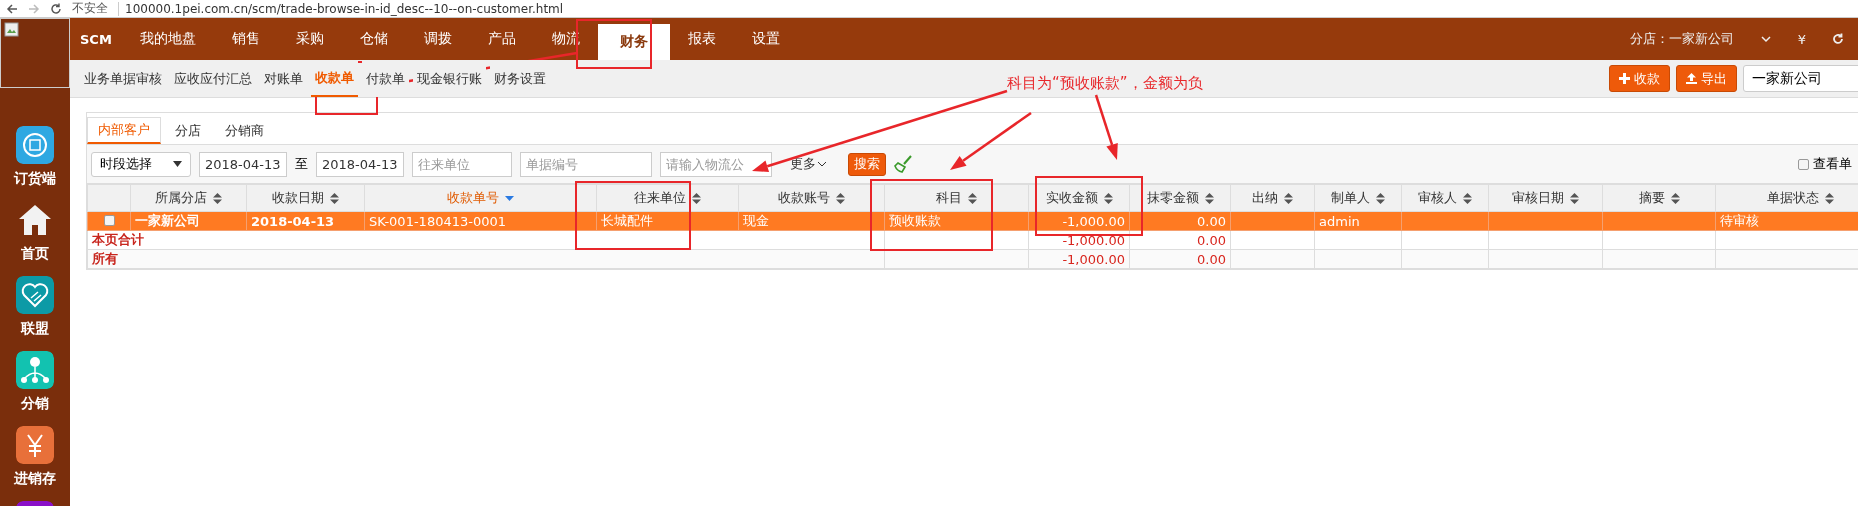 This screenshot has height=506, width=1858. Describe the element at coordinates (1832, 164) in the screenshot. I see `checkbox-label: 查看单` at that location.